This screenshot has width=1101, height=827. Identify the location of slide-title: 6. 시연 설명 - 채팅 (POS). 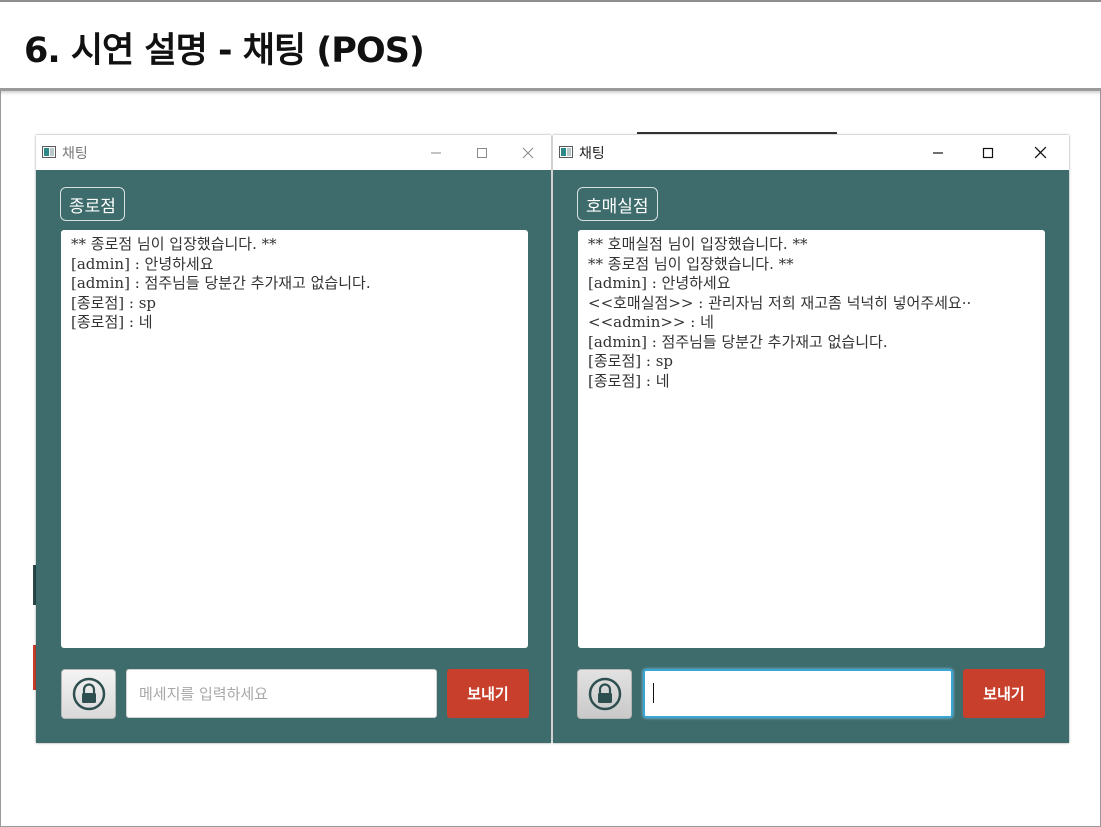
(224, 51).